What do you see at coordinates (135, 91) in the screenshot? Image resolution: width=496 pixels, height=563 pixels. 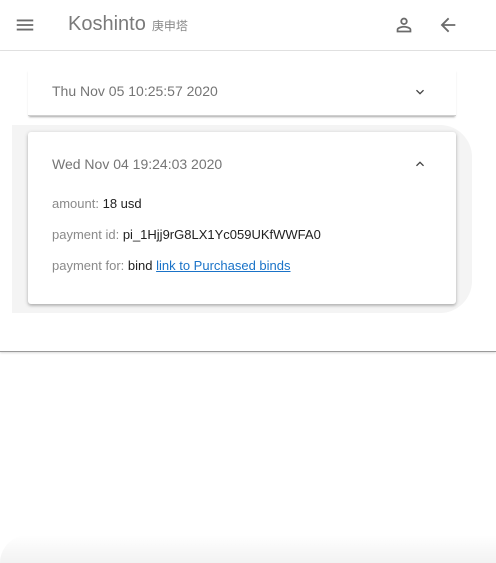 I see `payment-date: Thu Nov 05 10:25:57 2020` at bounding box center [135, 91].